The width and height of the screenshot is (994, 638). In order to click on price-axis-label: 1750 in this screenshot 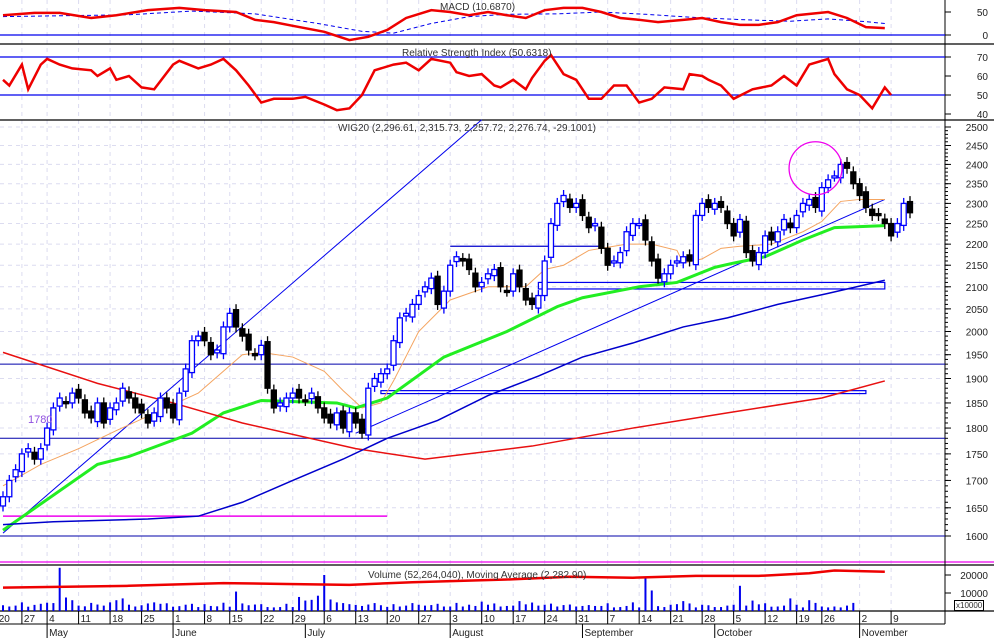, I will do `click(977, 455)`.